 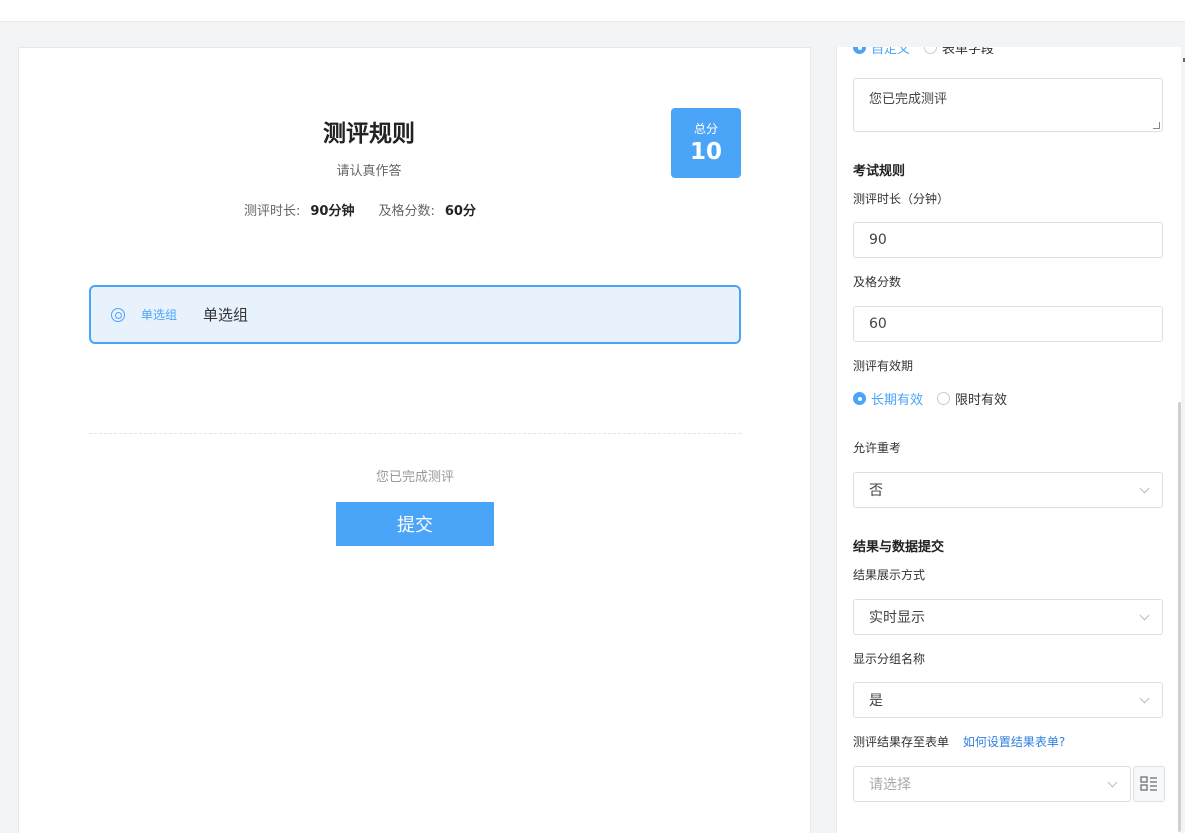 I want to click on show-group-label: 显示分组名称, so click(x=889, y=659).